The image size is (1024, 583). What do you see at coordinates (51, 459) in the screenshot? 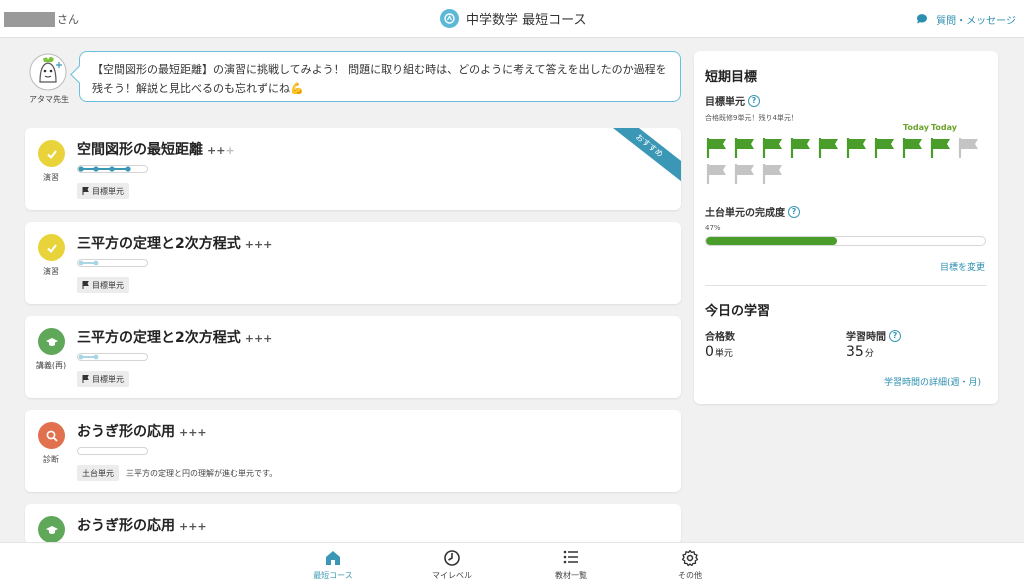
I see `unit-type: 診断` at bounding box center [51, 459].